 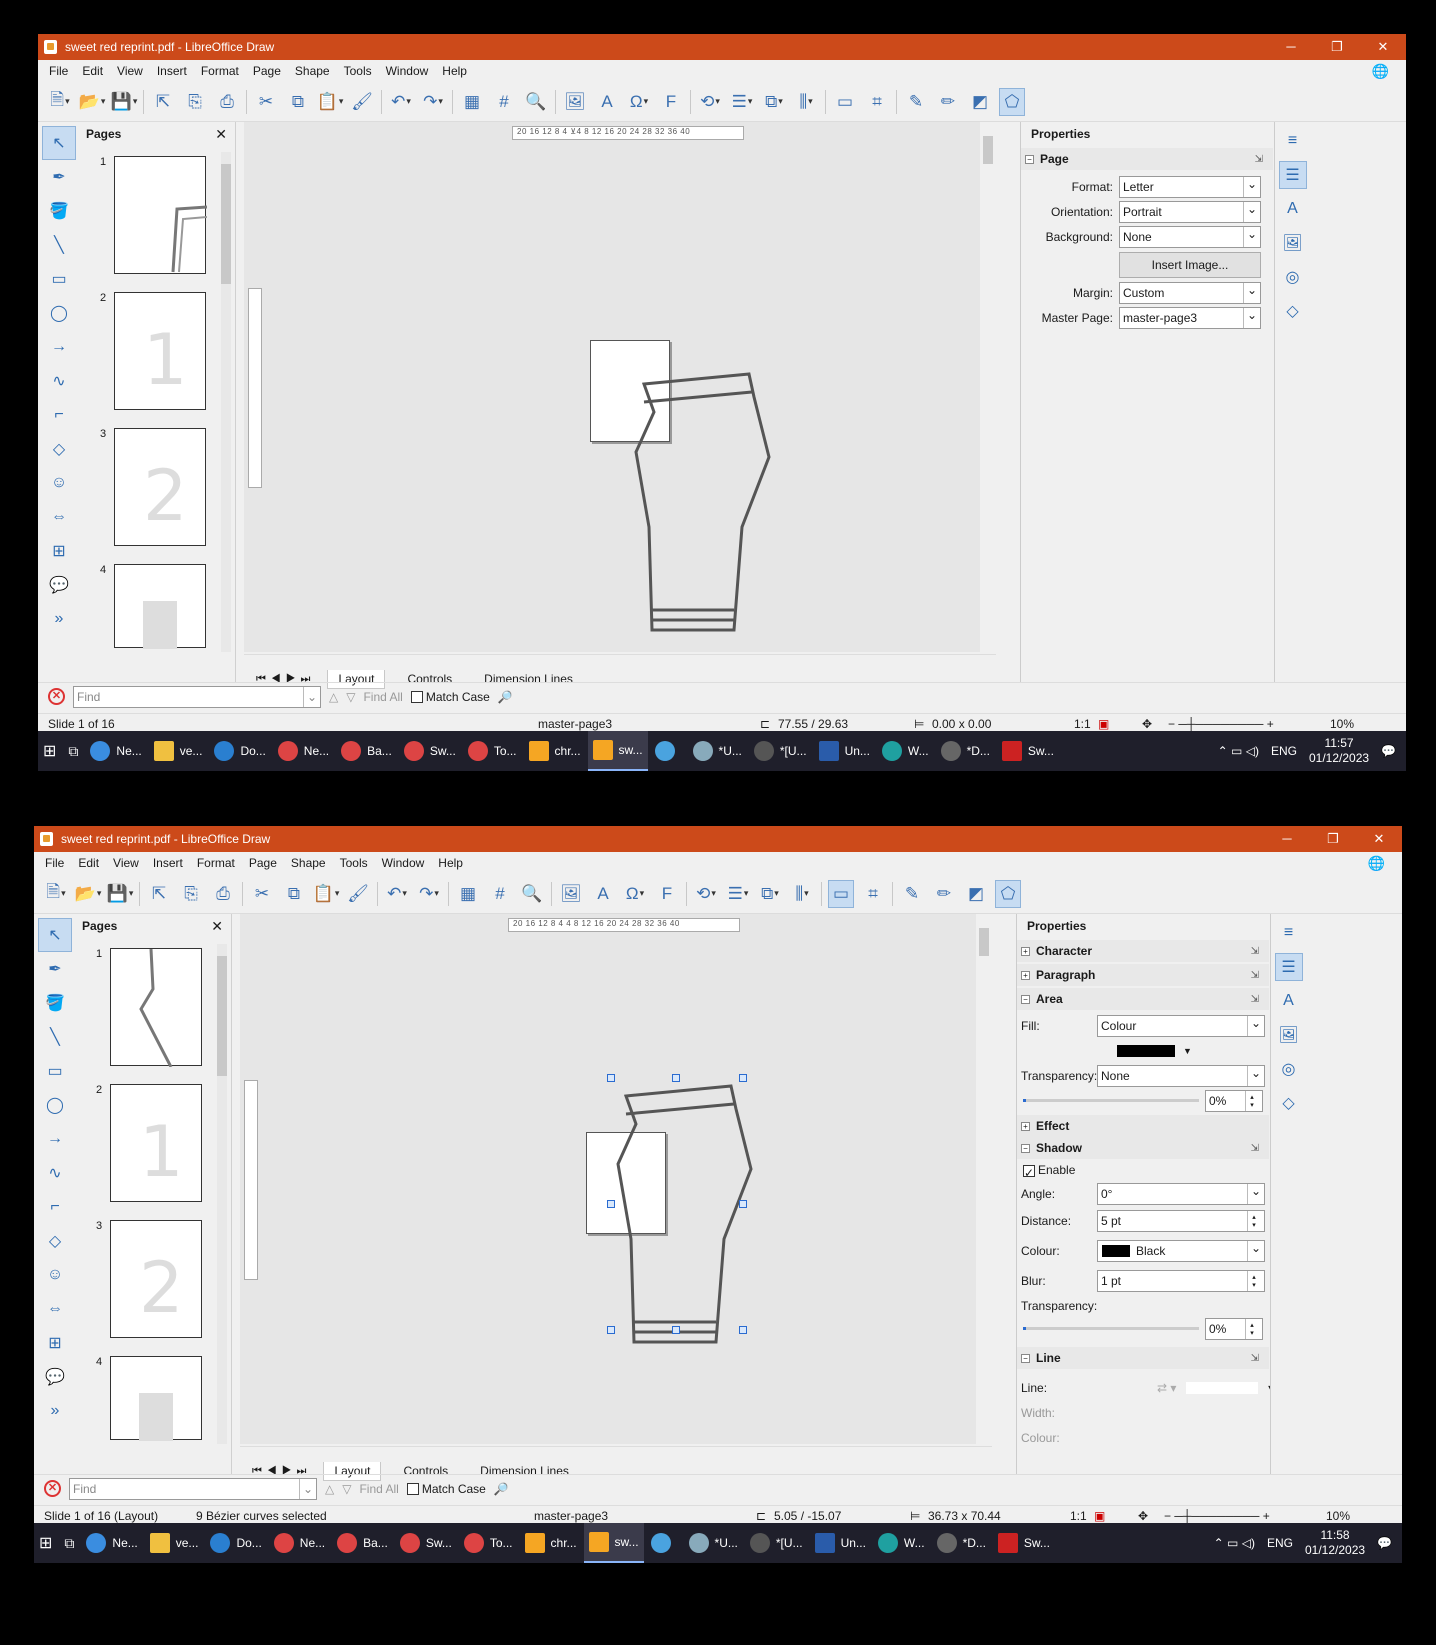 What do you see at coordinates (88, 894) in the screenshot?
I see `open-icon: 📂` at bounding box center [88, 894].